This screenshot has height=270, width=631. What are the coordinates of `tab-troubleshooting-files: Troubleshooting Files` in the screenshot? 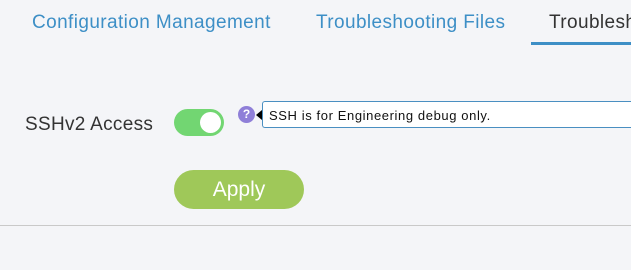 It's located at (410, 23).